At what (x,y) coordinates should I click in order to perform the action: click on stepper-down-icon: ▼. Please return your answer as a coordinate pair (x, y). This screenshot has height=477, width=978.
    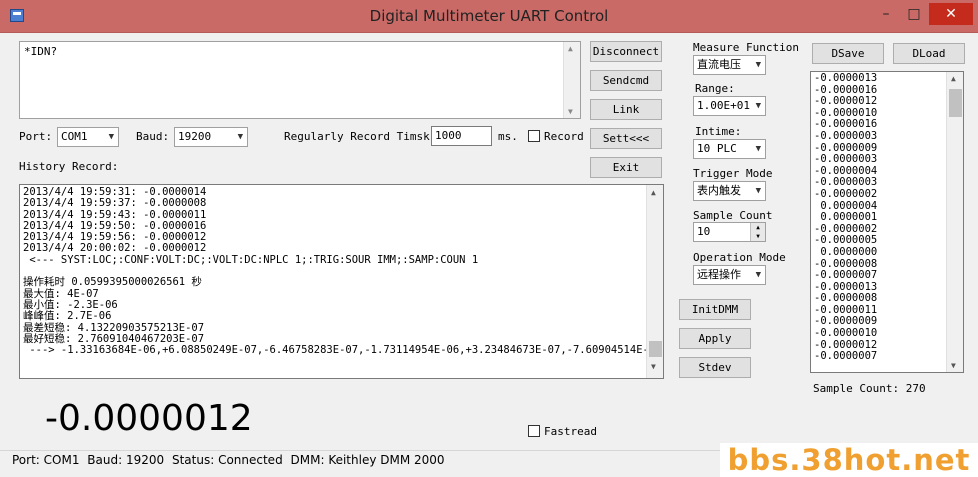
    Looking at the image, I should click on (757, 236).